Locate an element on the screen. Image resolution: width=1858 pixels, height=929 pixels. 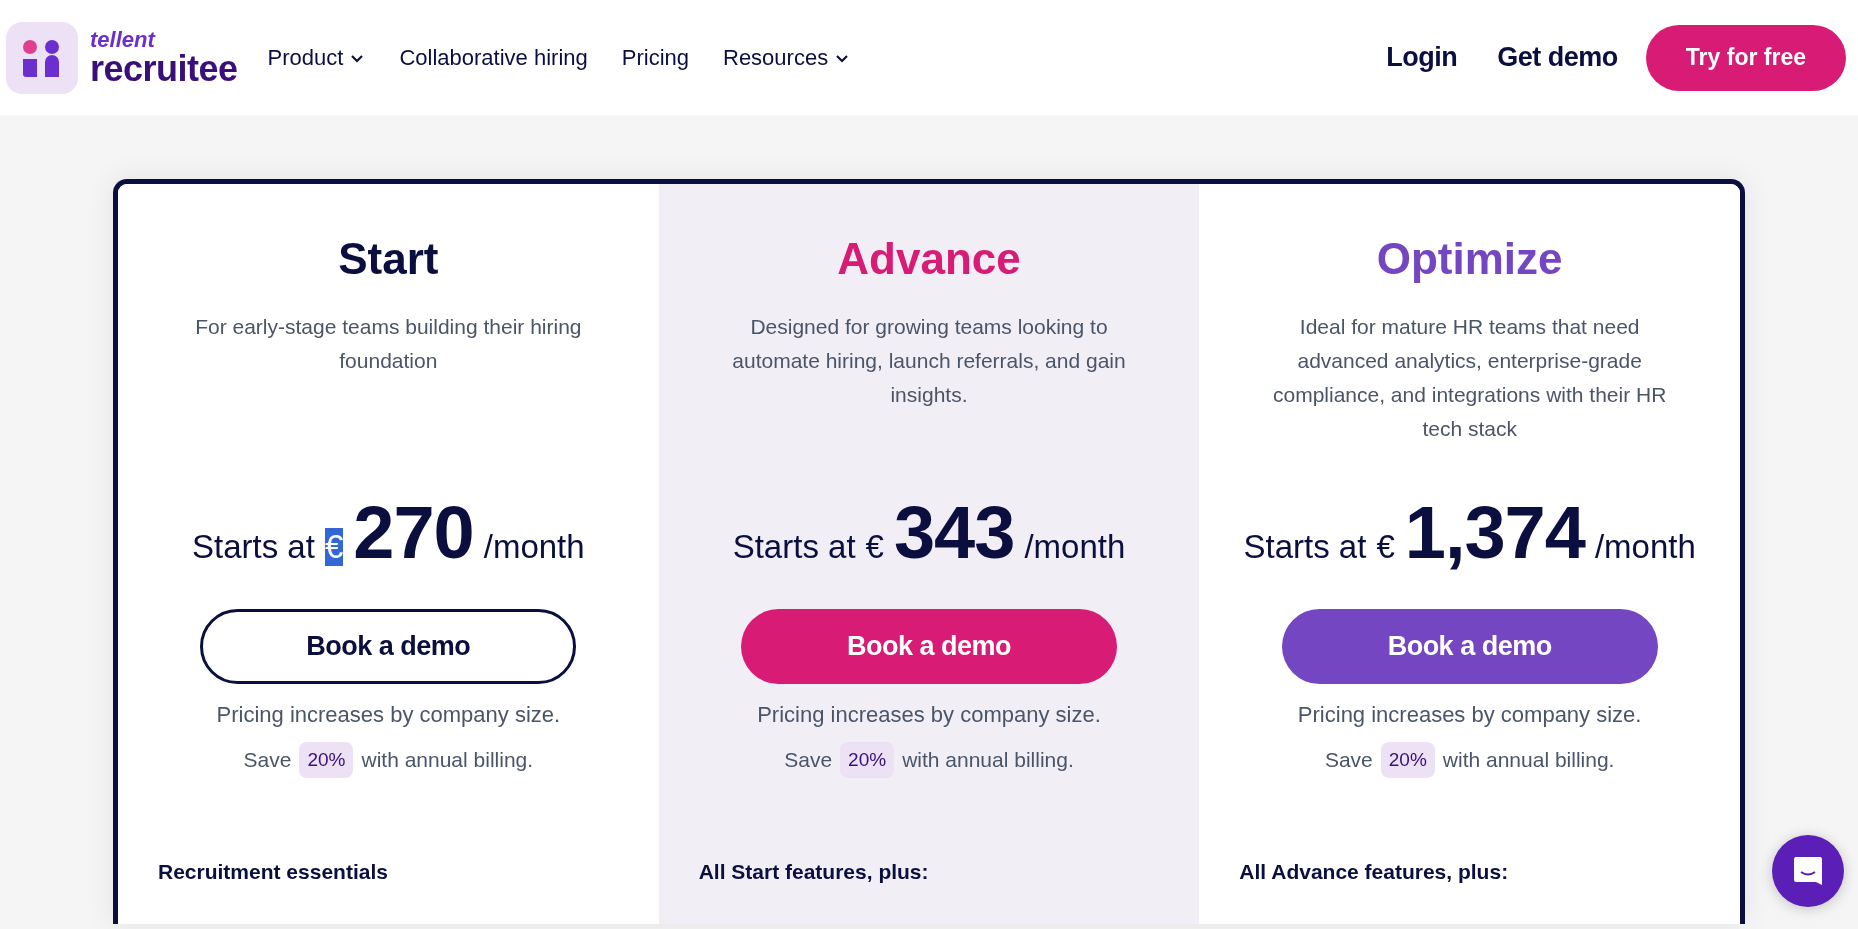
nav-link: Collaborative hiring is located at coordinates (493, 57).